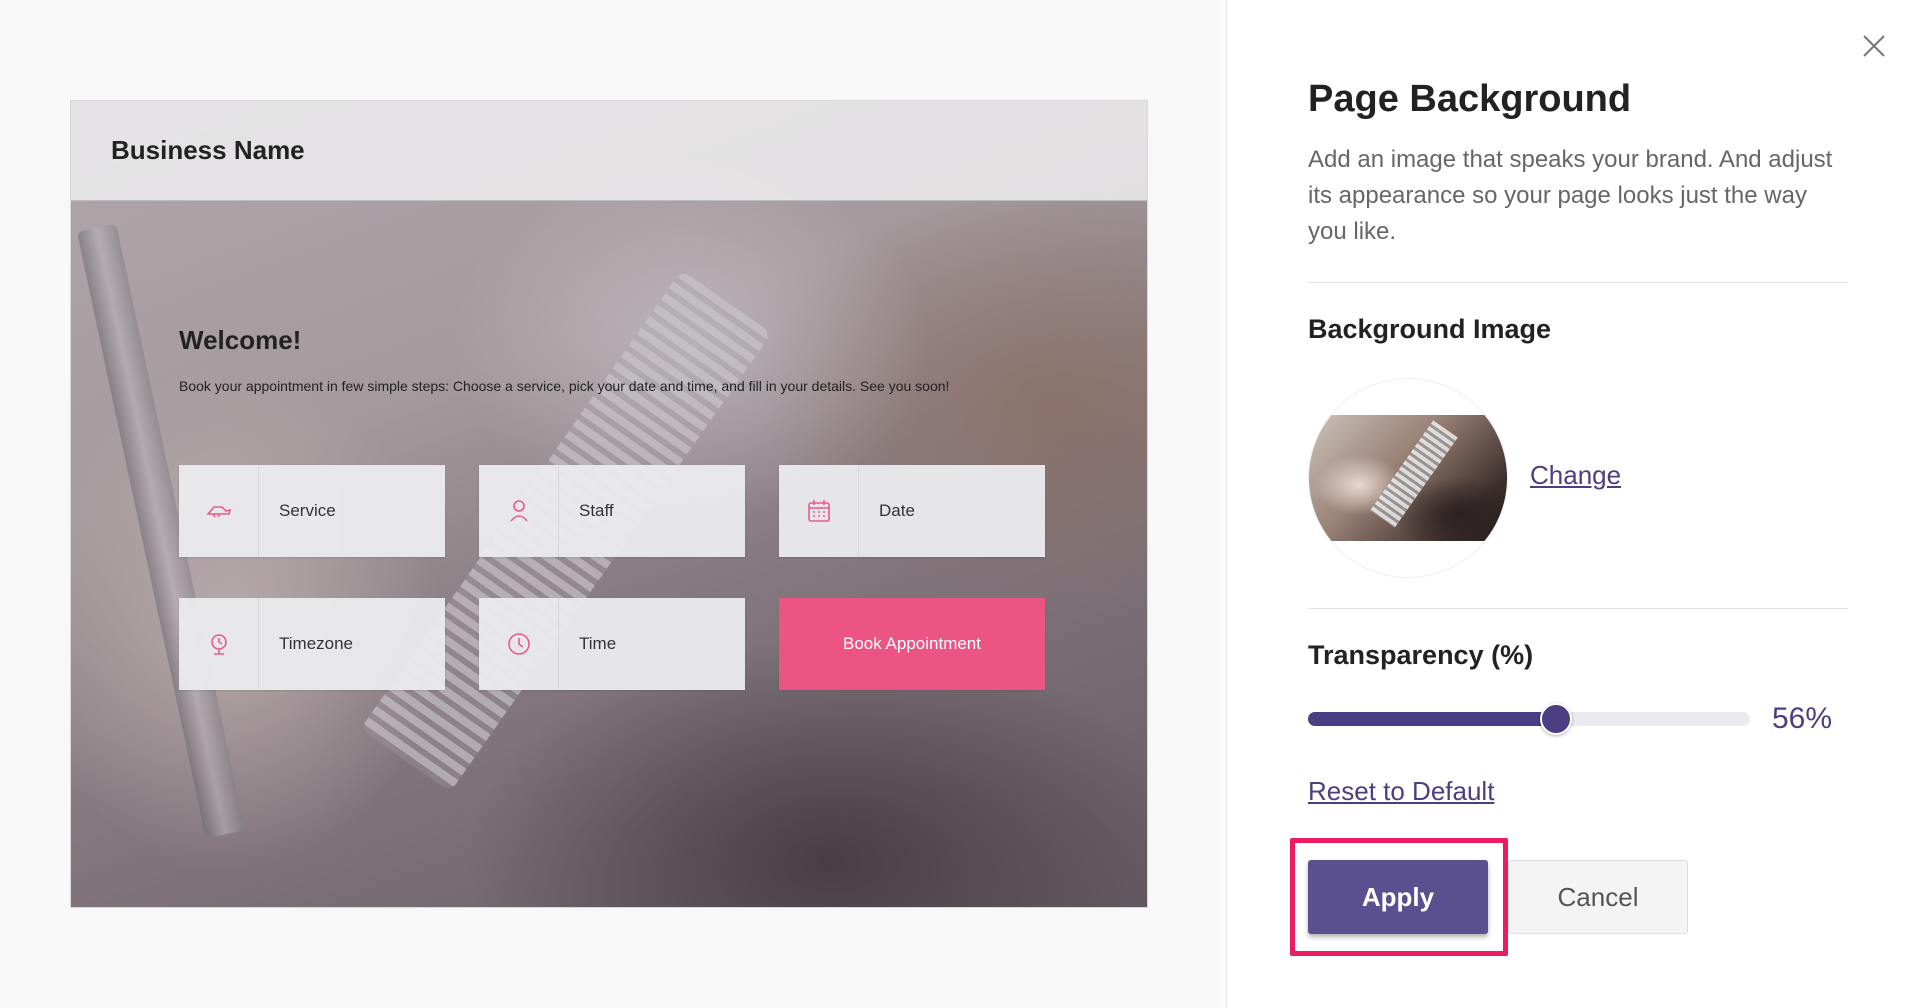  Describe the element at coordinates (1421, 655) in the screenshot. I see `transparency-label: Transparency (%)` at that location.